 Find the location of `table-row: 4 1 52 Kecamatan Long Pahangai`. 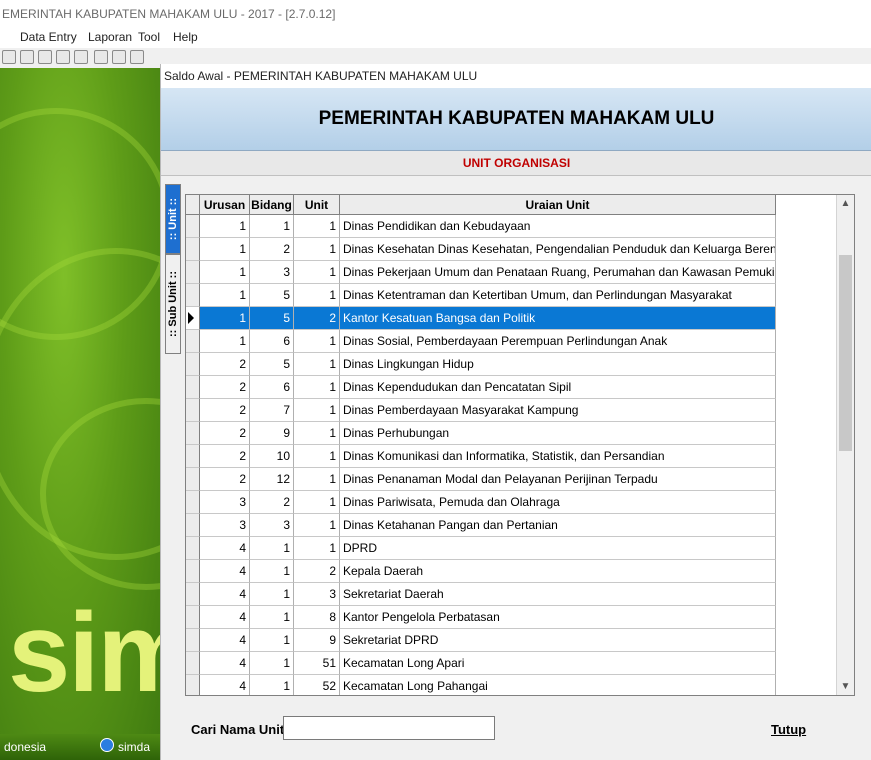

table-row: 4 1 52 Kecamatan Long Pahangai is located at coordinates (481, 685).